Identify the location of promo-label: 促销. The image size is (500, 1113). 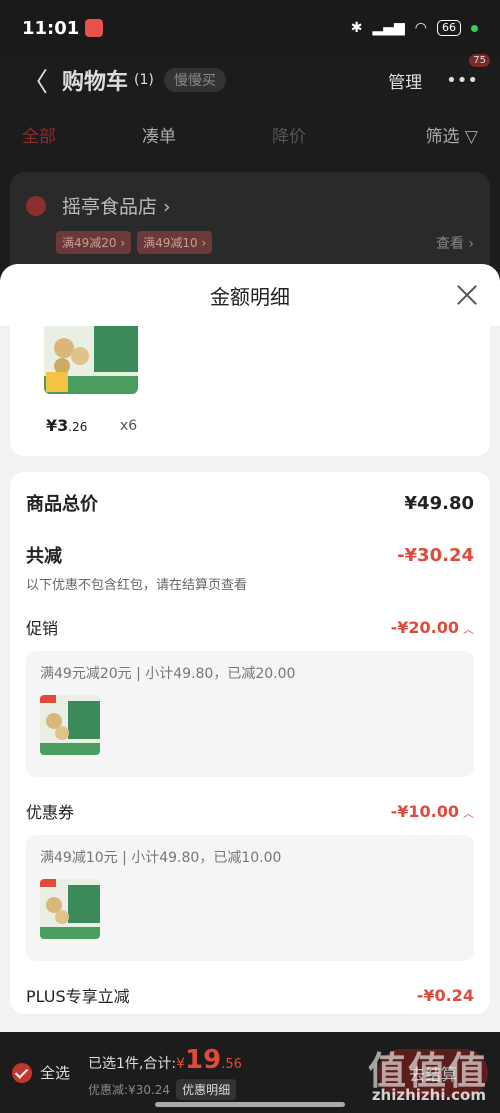
(42, 628).